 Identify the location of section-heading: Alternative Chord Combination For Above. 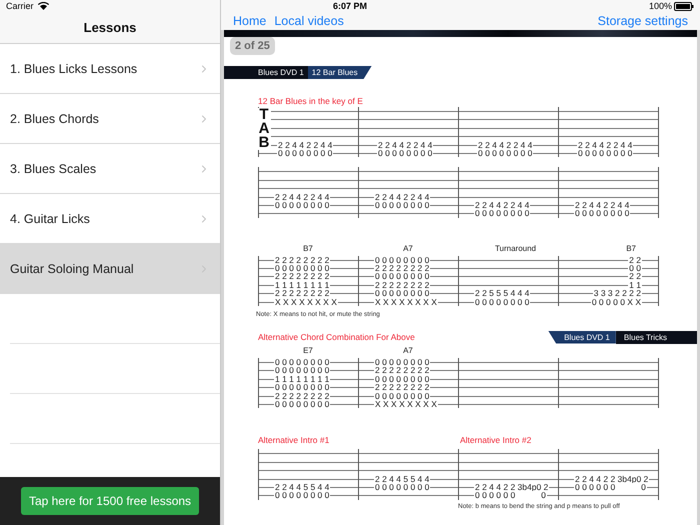
(336, 337).